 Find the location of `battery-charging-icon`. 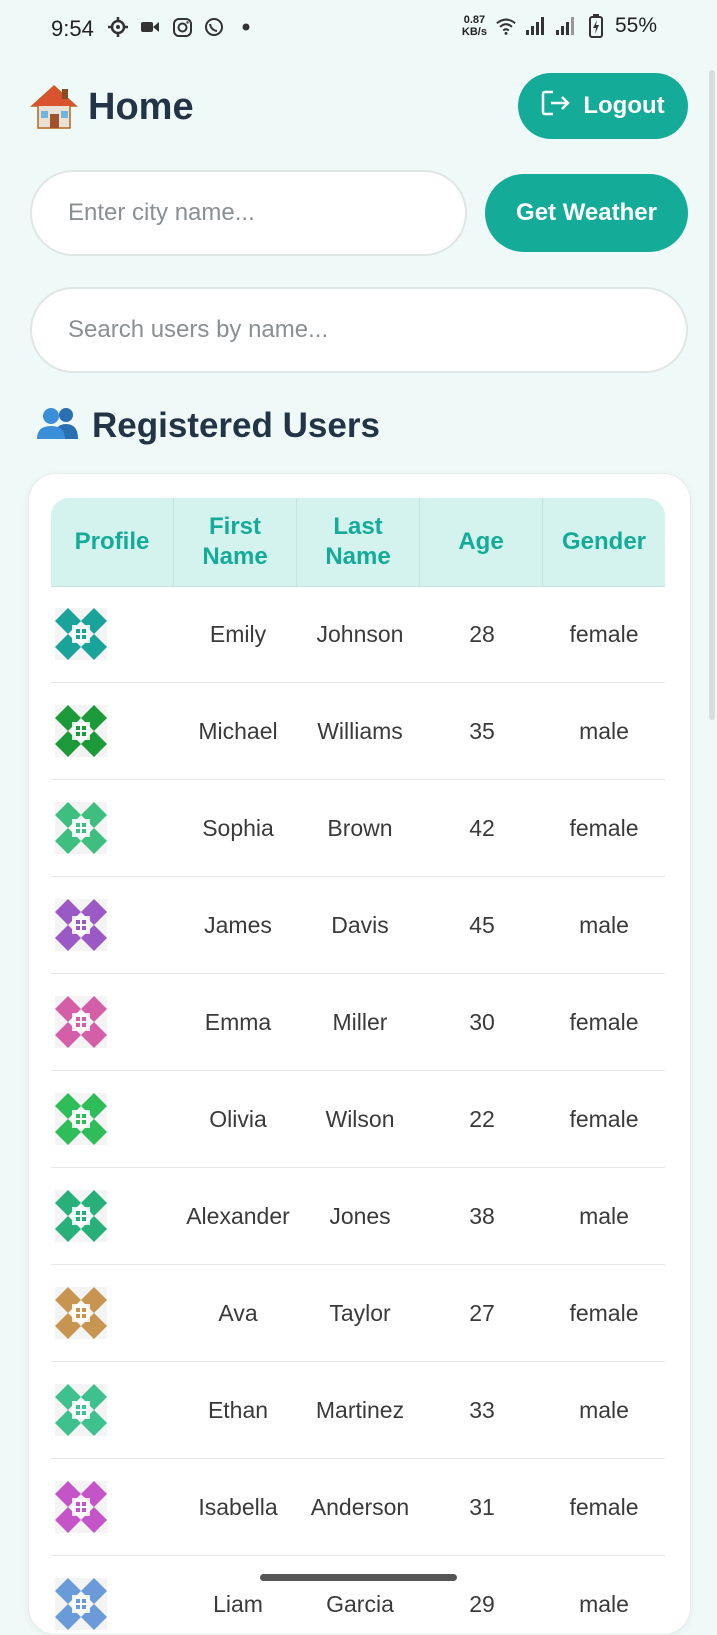

battery-charging-icon is located at coordinates (596, 26).